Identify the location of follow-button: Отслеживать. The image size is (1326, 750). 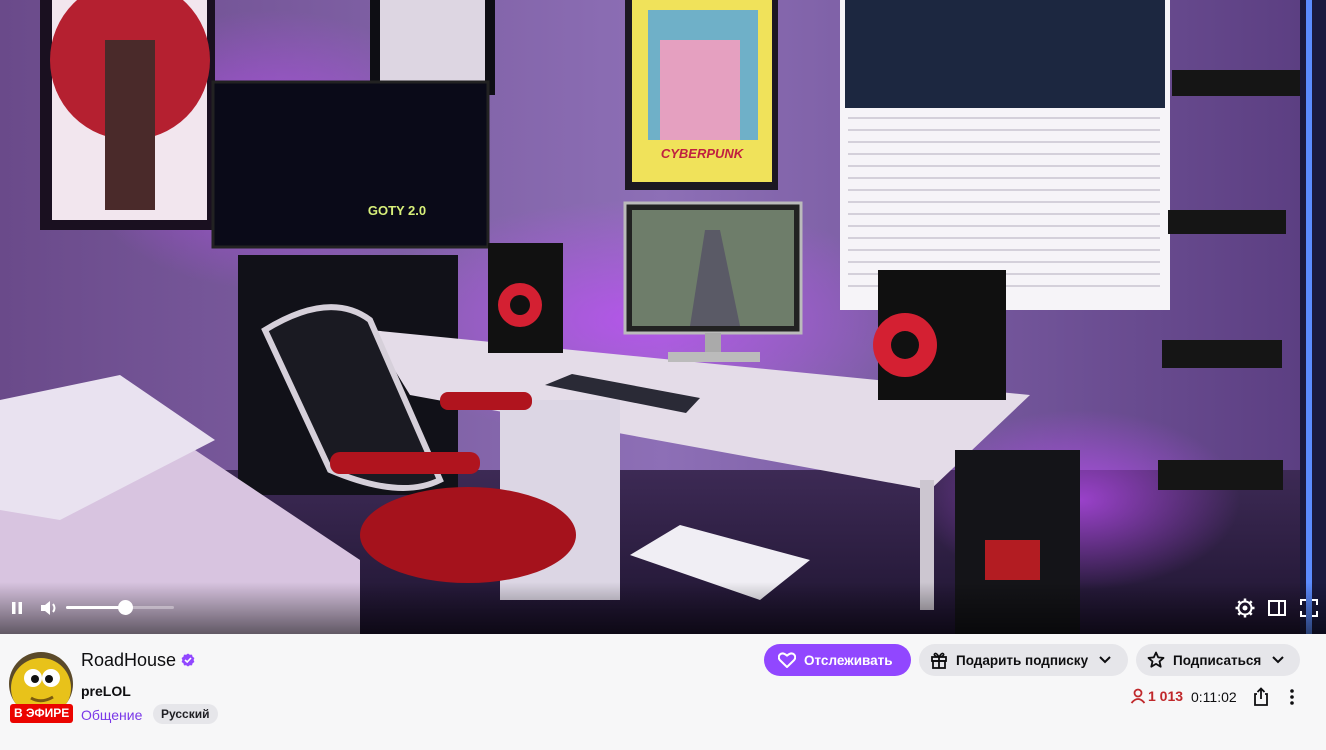
(837, 660).